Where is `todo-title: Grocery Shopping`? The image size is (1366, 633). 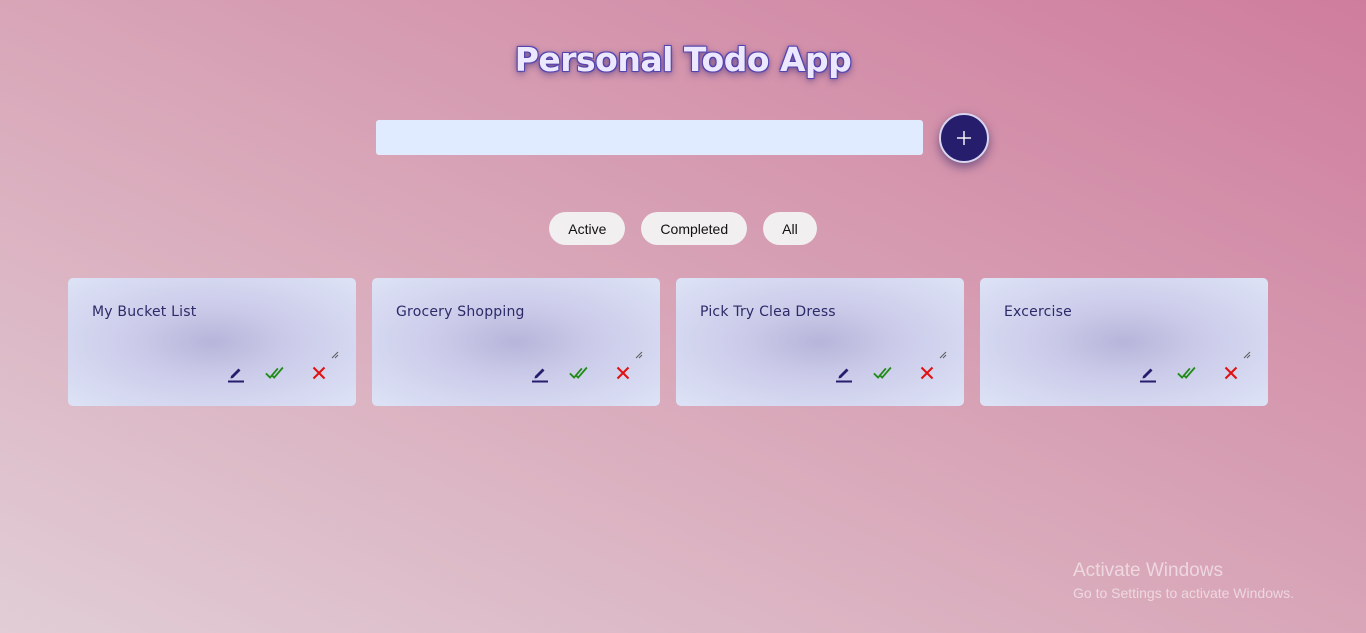
todo-title: Grocery Shopping is located at coordinates (460, 312).